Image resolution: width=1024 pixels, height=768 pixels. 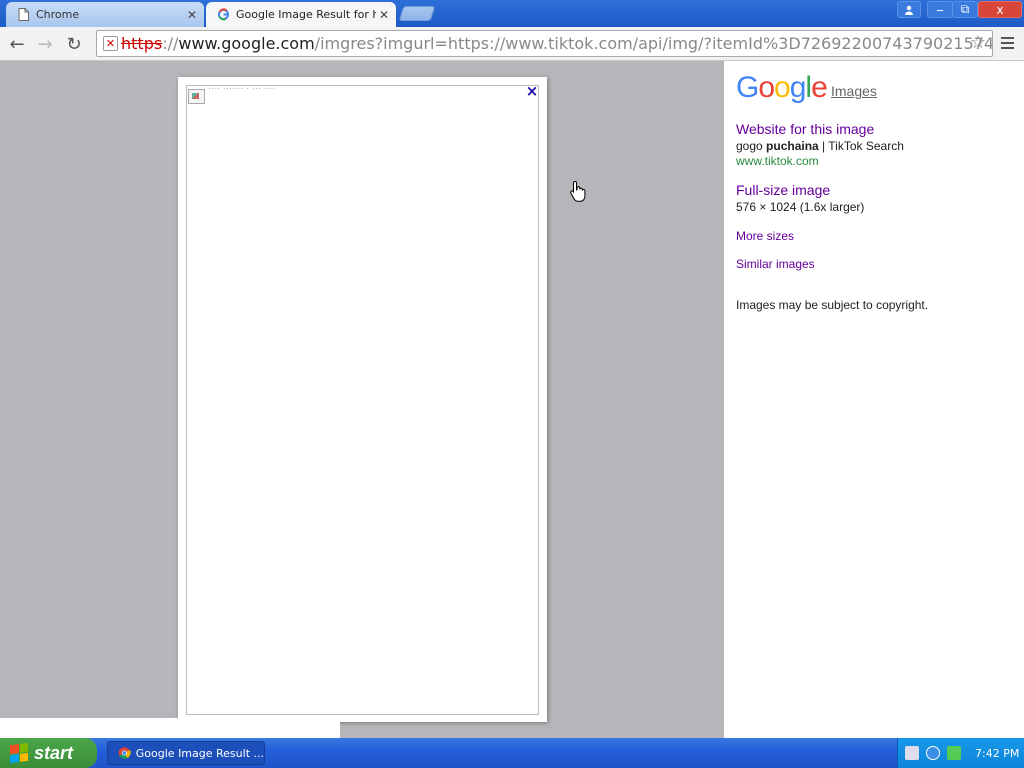 I want to click on insecure-lock-icon: ✕, so click(x=110, y=43).